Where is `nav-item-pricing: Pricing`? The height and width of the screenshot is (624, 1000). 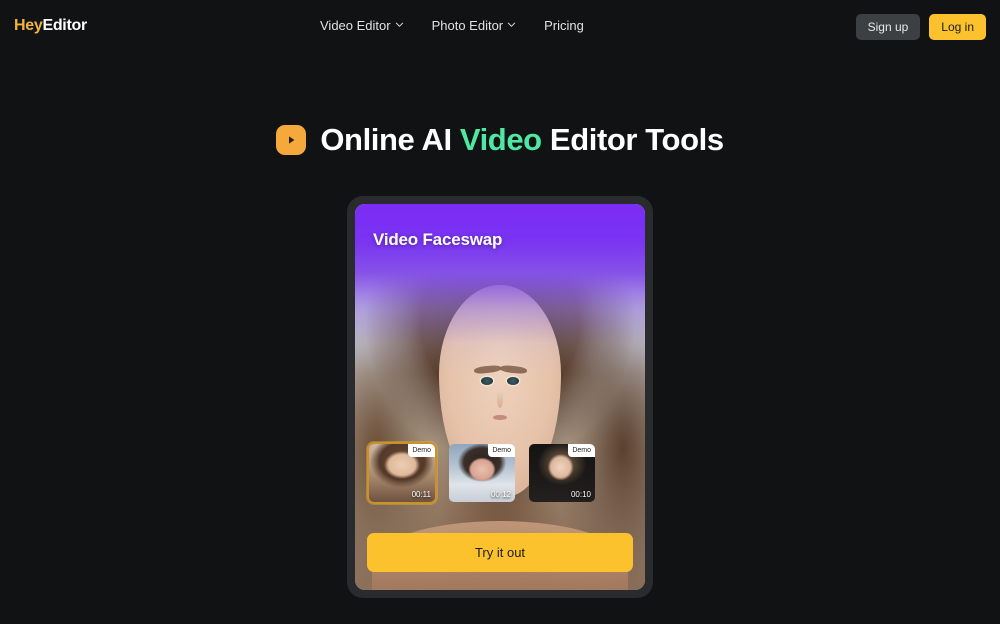 nav-item-pricing: Pricing is located at coordinates (564, 25).